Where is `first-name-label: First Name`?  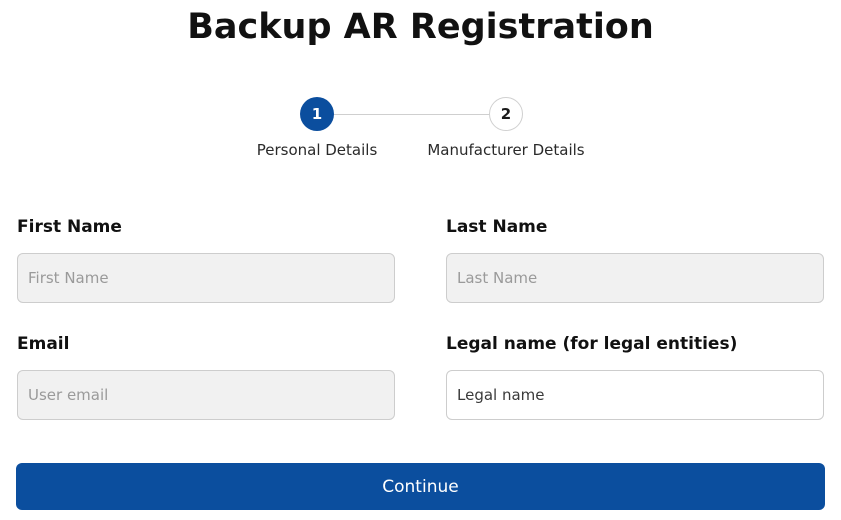
first-name-label: First Name is located at coordinates (69, 227).